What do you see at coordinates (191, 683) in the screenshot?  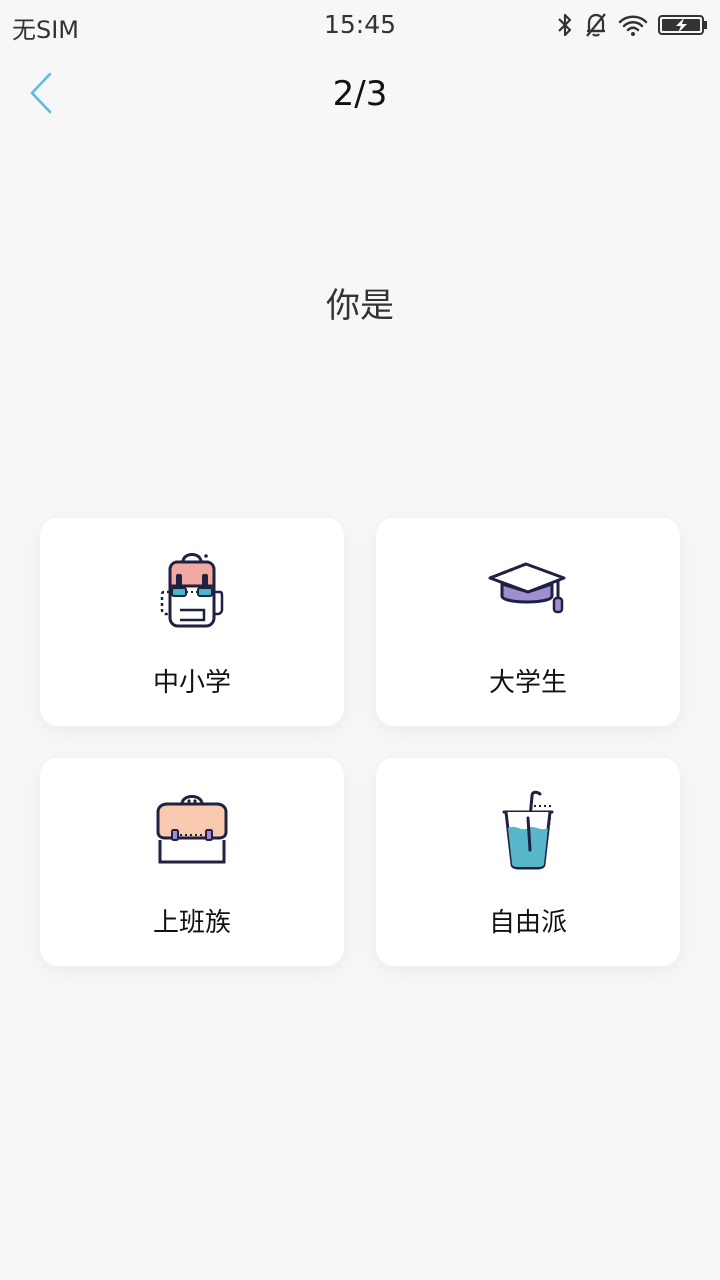 I see `option-label: 中小学` at bounding box center [191, 683].